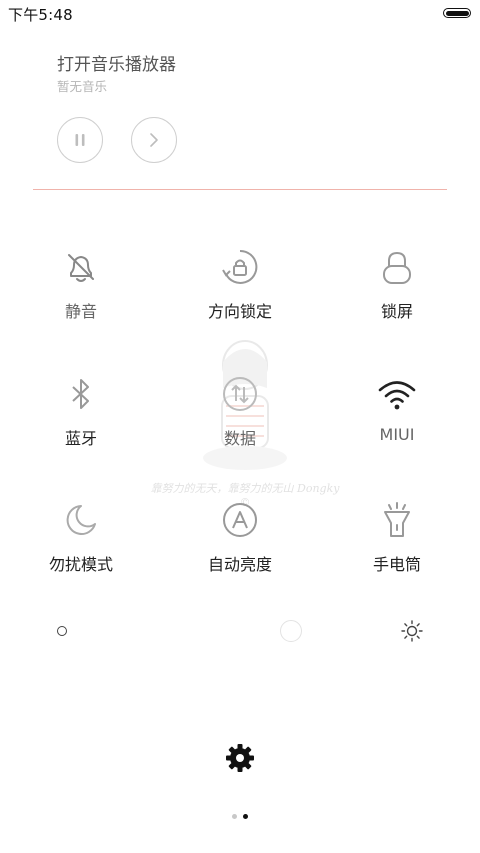 The image size is (480, 853). I want to click on mobile-data-icon, so click(240, 394).